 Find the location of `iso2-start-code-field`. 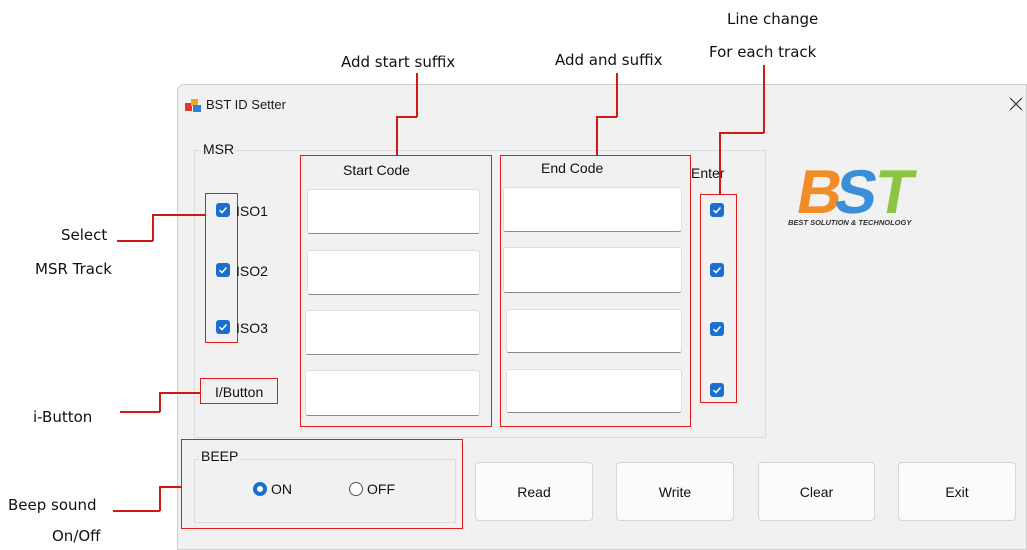

iso2-start-code-field is located at coordinates (393, 272).